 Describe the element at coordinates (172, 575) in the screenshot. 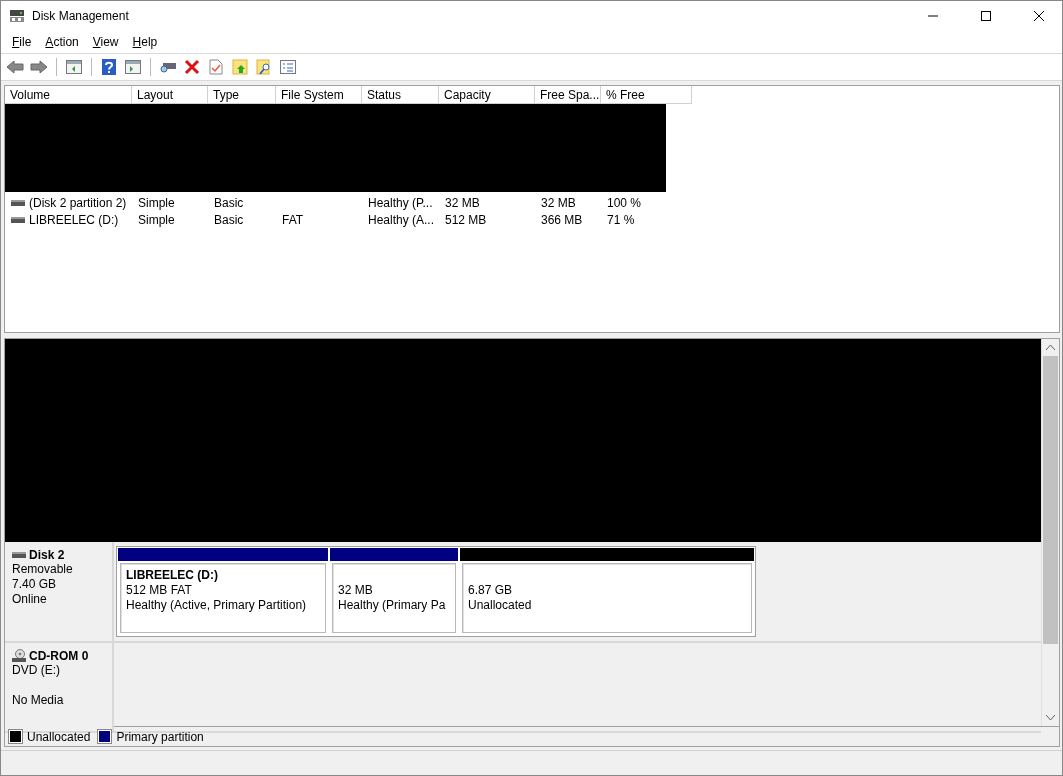

I see `partition-title: LIBREELEC (D:)` at that location.